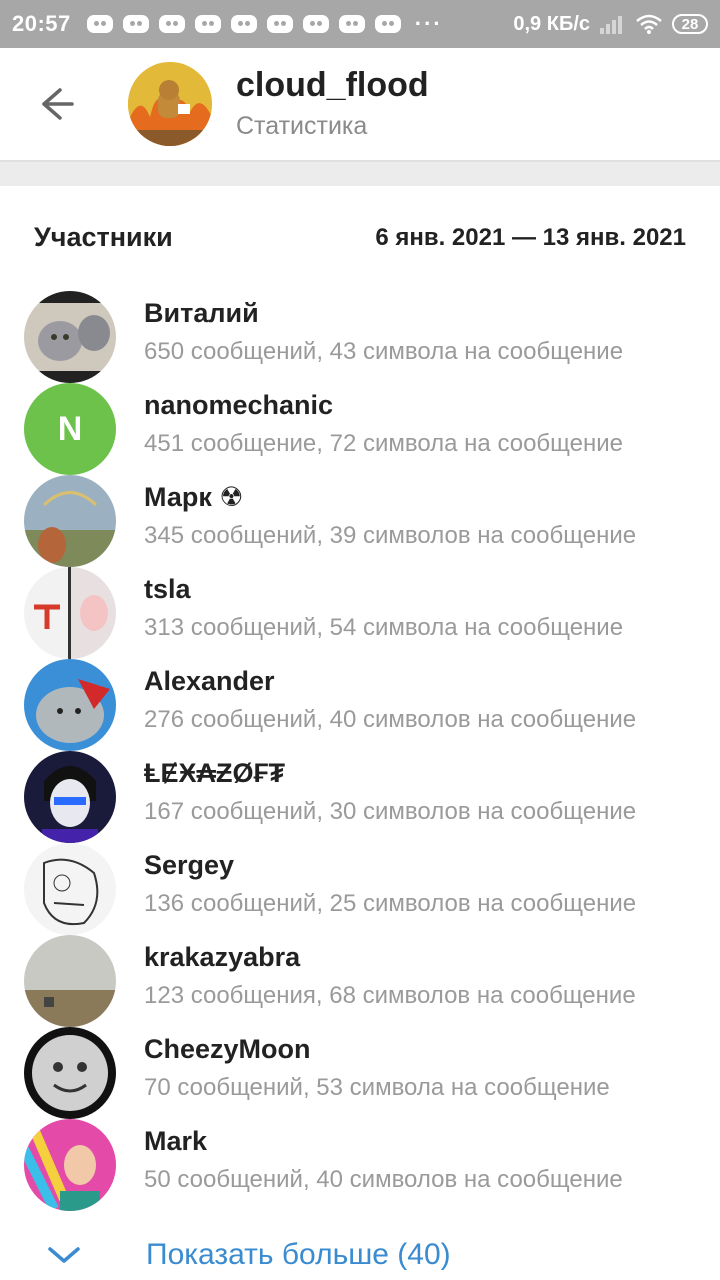 This screenshot has height=1280, width=720. I want to click on app-header: cloud_flood Статистика, so click(360, 104).